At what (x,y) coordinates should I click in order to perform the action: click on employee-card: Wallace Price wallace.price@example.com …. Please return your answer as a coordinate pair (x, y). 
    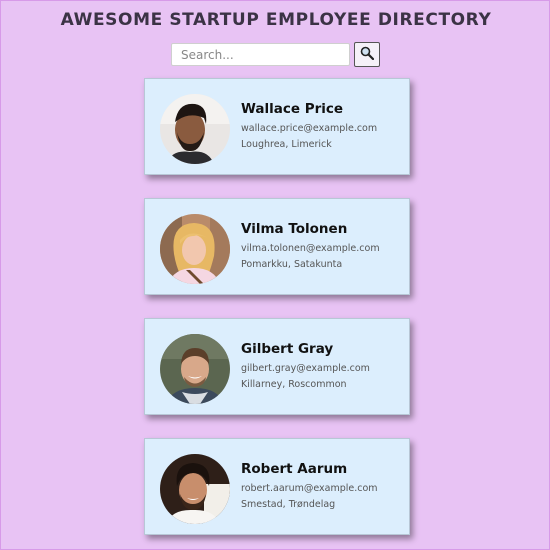
    Looking at the image, I should click on (277, 126).